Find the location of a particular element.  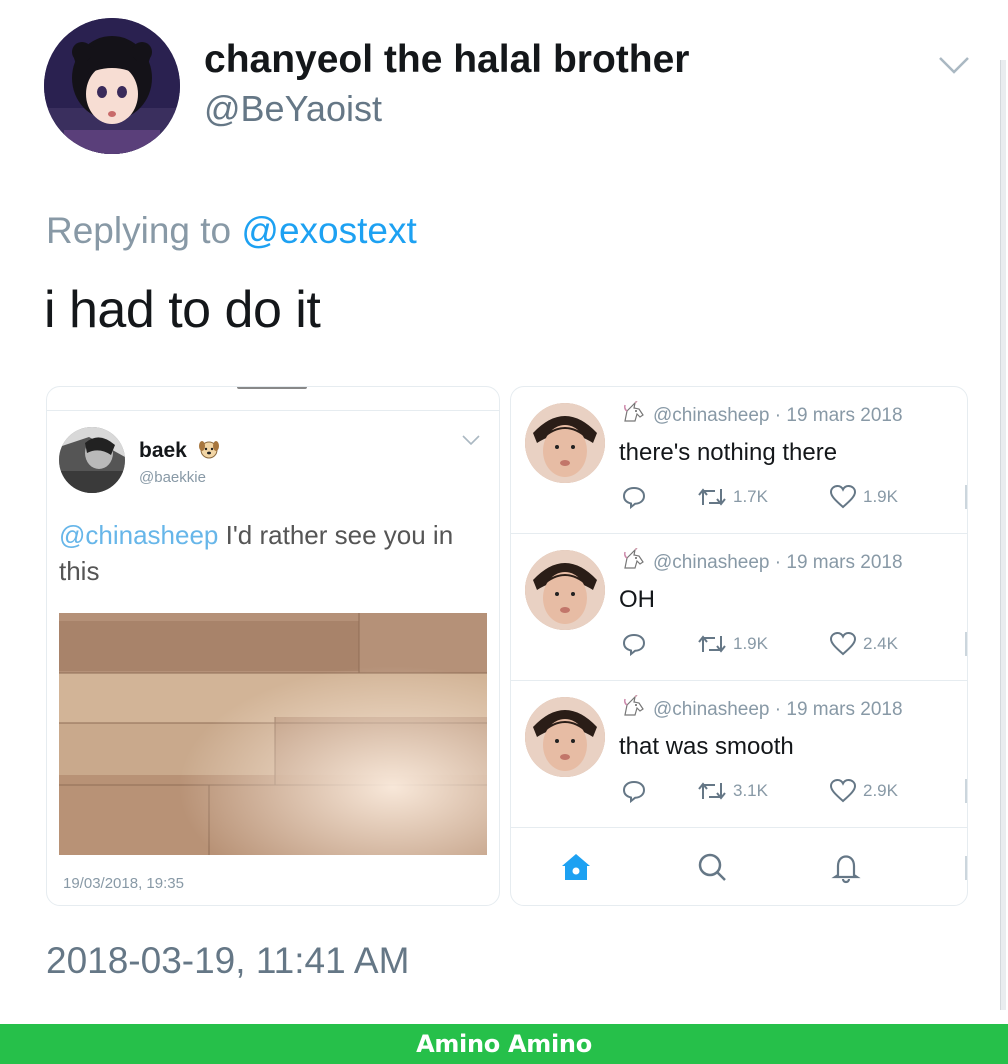

avatar is located at coordinates (112, 86).